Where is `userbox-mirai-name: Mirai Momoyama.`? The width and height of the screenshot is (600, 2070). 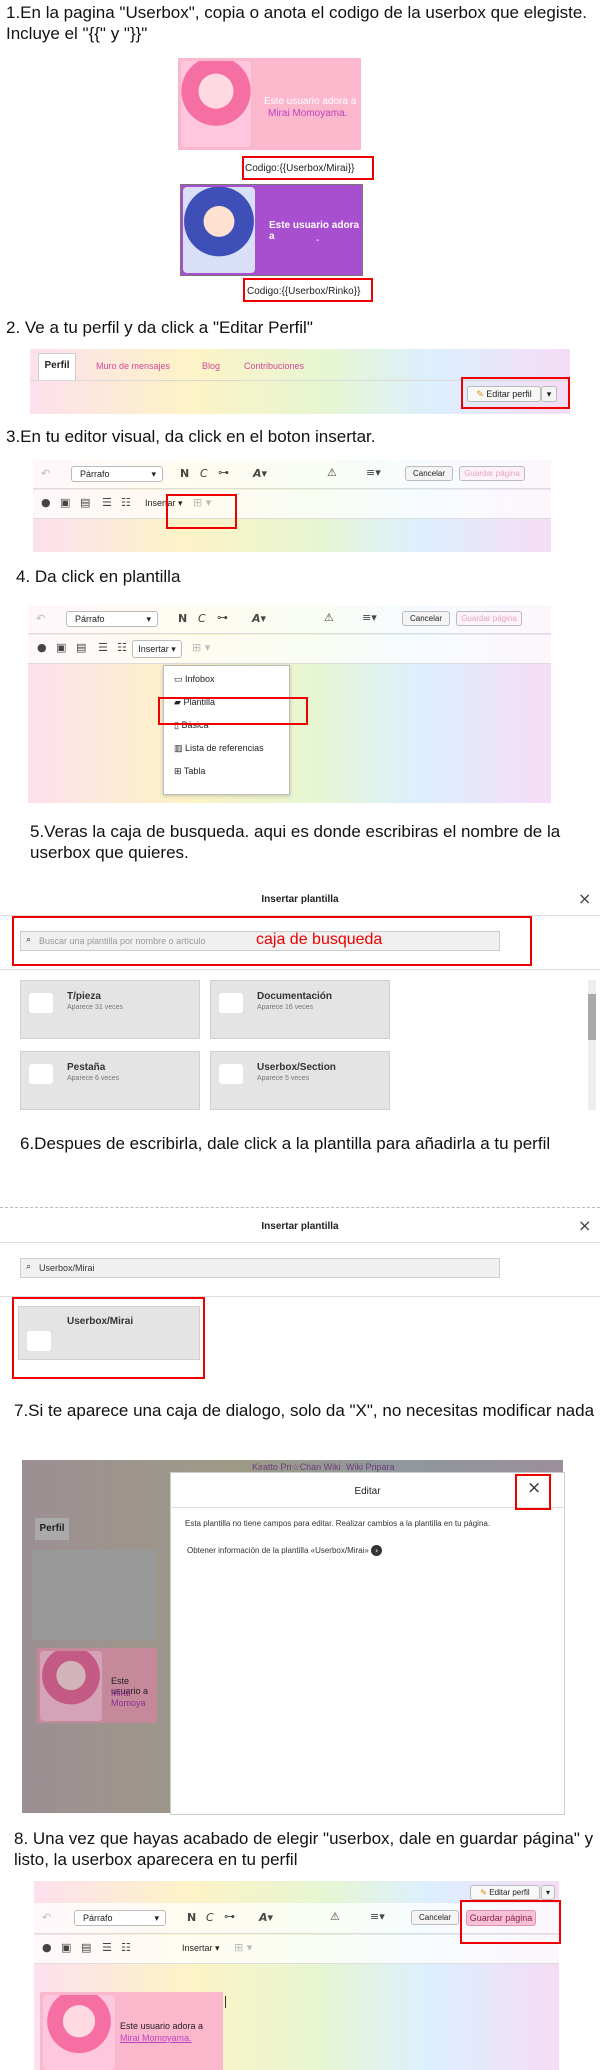
userbox-mirai-name: Mirai Momoyama. is located at coordinates (307, 113).